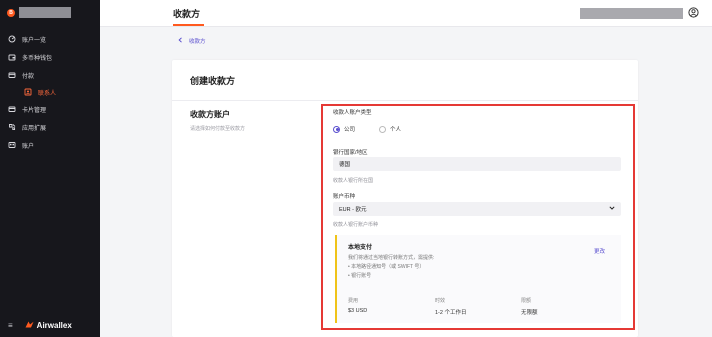  Describe the element at coordinates (12, 39) in the screenshot. I see `dashboard-icon` at that location.